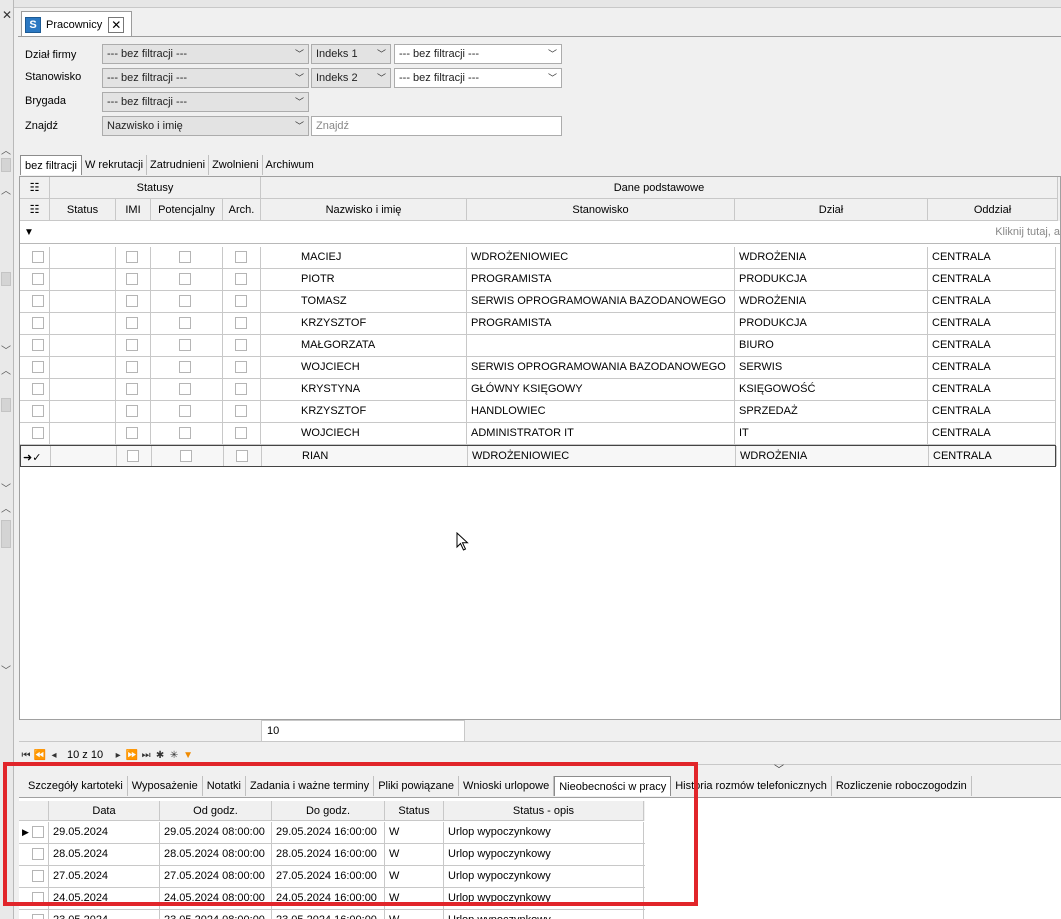 The height and width of the screenshot is (919, 1061). I want to click on col-nazwisko: Nazwisko i imię, so click(364, 210).